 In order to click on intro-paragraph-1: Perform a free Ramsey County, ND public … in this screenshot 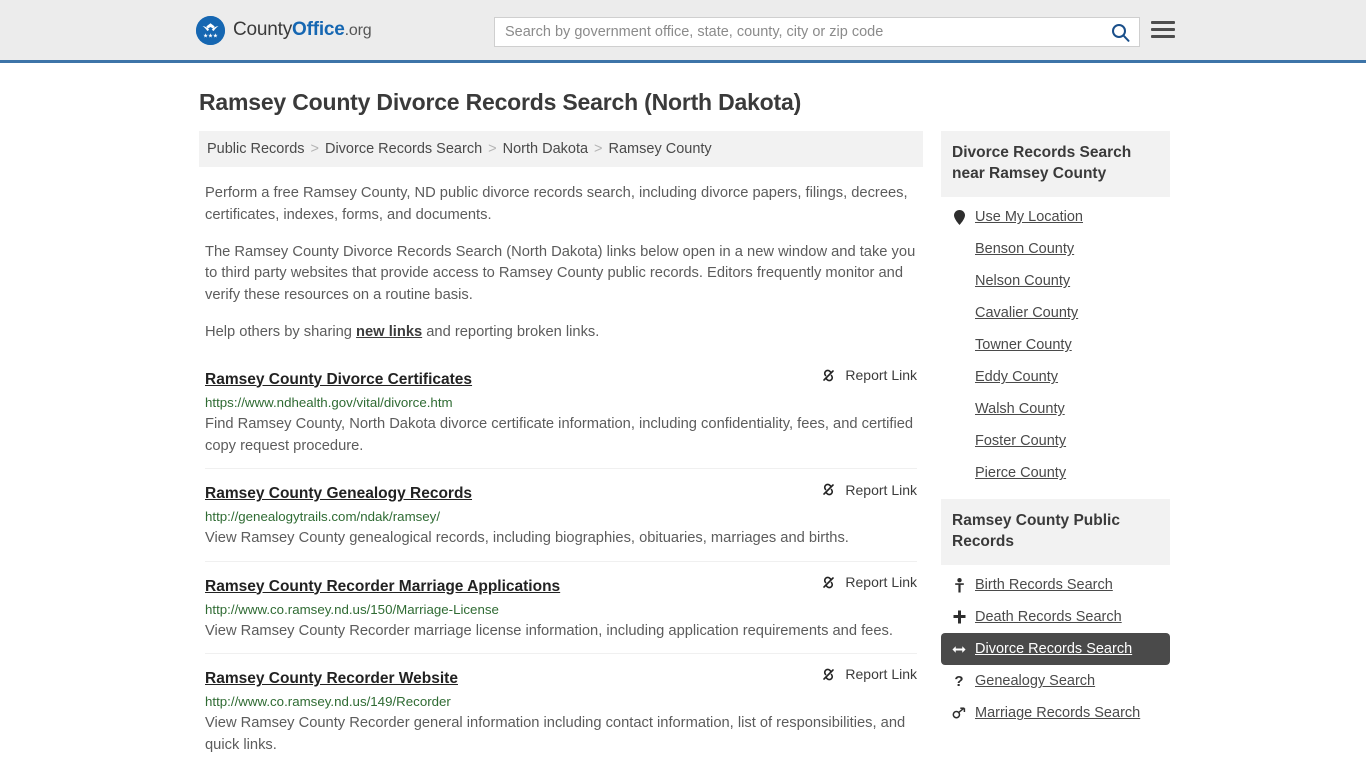, I will do `click(556, 204)`.